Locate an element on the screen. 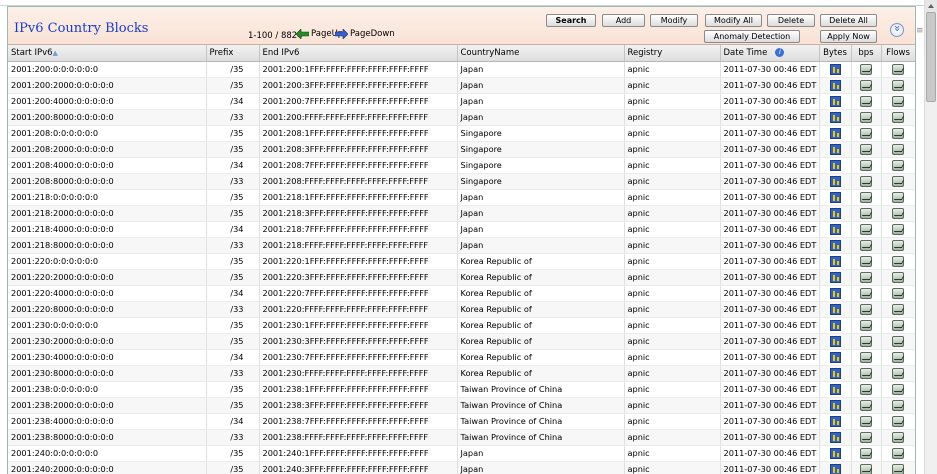 Image resolution: width=937 pixels, height=474 pixels. scroll-thumb is located at coordinates (931, 57).